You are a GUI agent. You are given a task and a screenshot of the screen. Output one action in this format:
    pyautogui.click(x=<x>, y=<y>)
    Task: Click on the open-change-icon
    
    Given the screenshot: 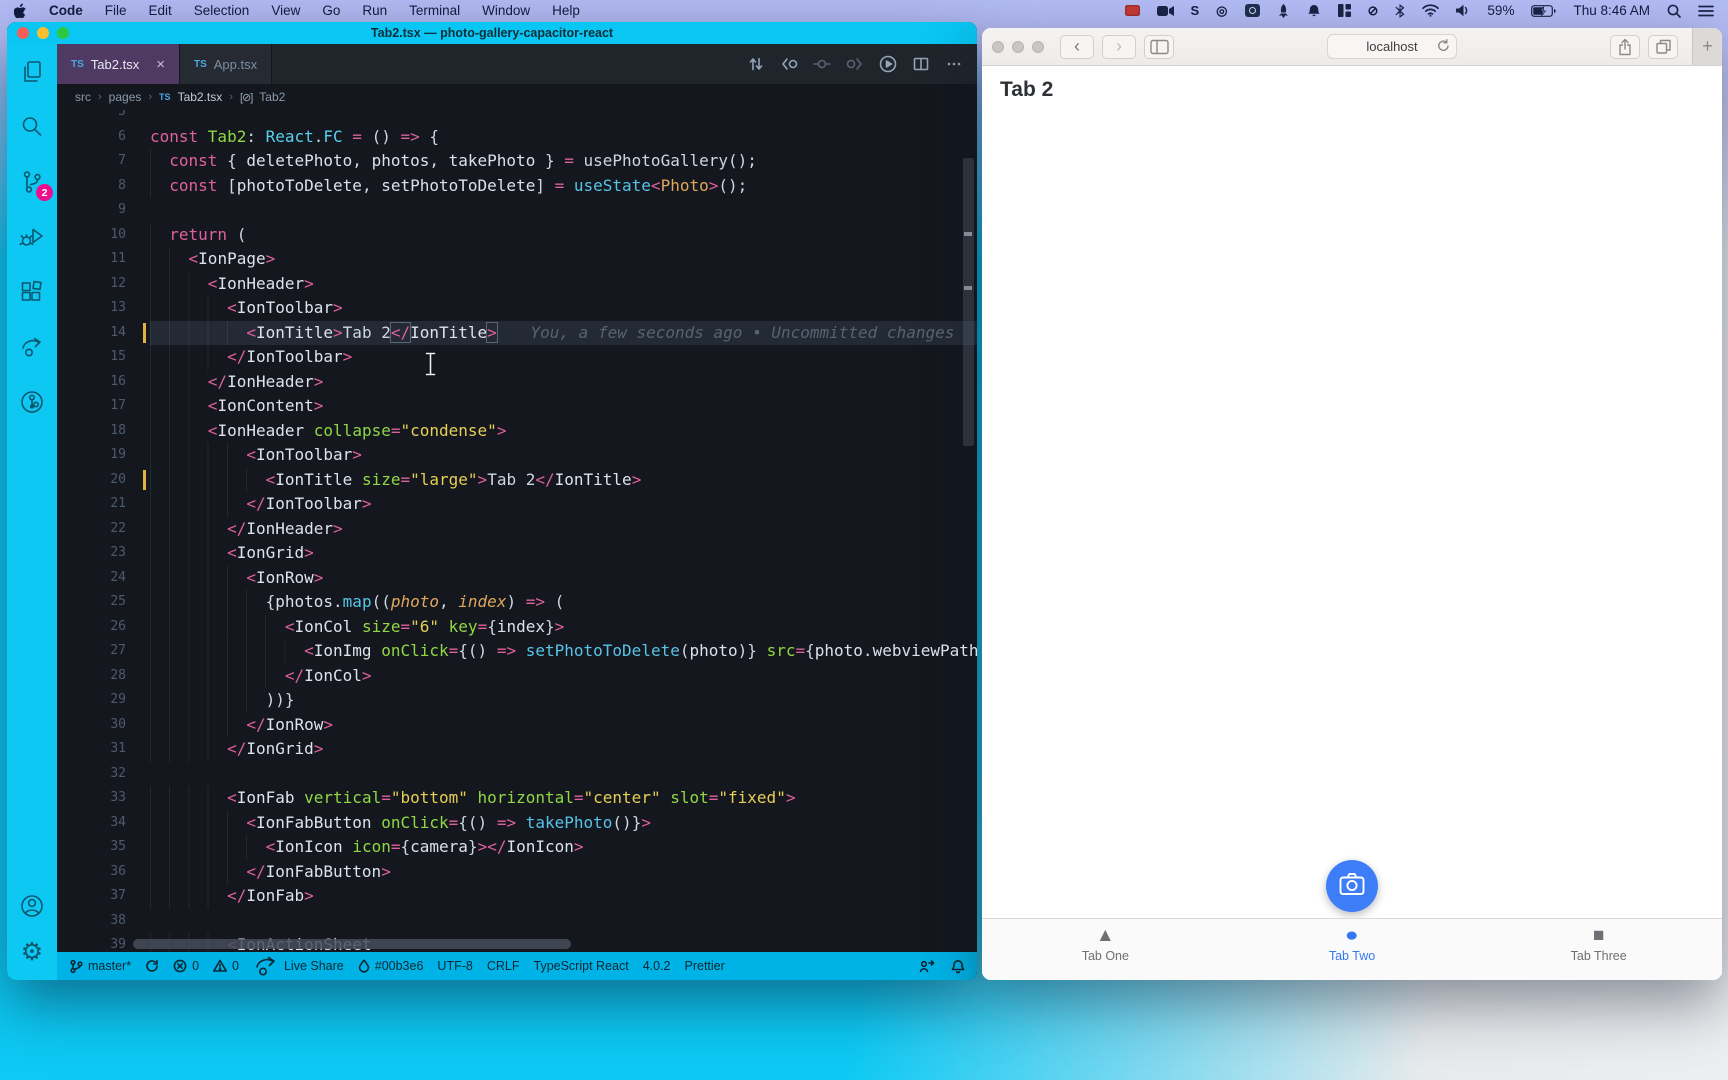 What is the action you would take?
    pyautogui.click(x=822, y=64)
    